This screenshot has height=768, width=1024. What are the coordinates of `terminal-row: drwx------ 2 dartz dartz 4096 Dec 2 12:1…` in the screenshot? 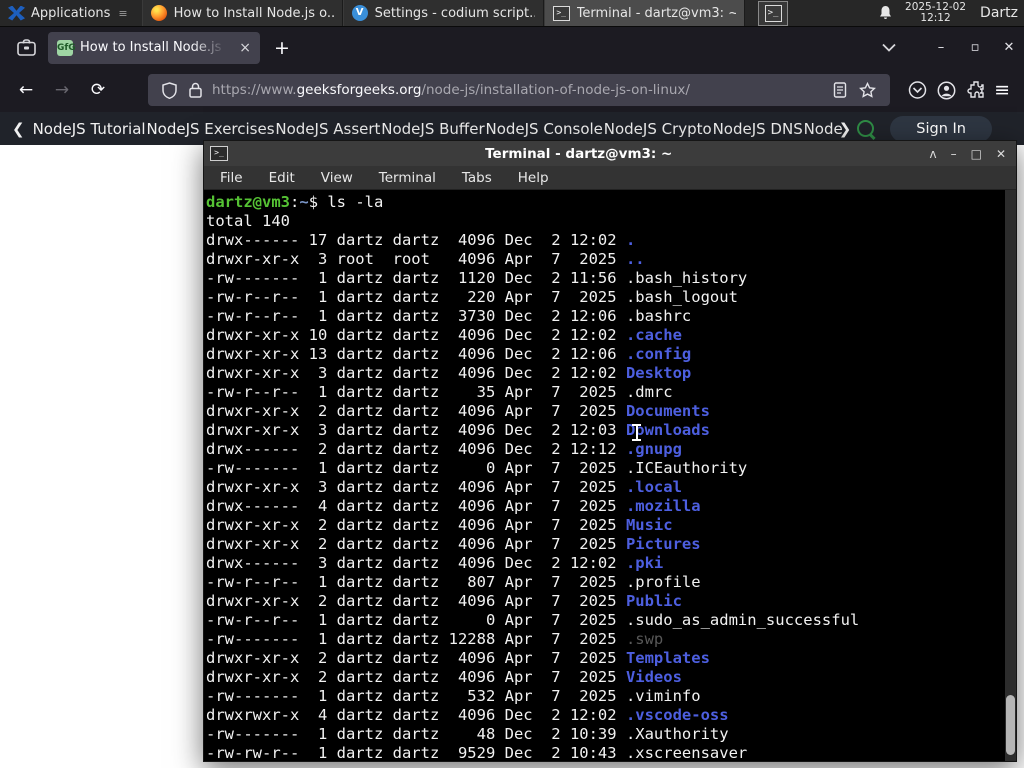 It's located at (444, 449).